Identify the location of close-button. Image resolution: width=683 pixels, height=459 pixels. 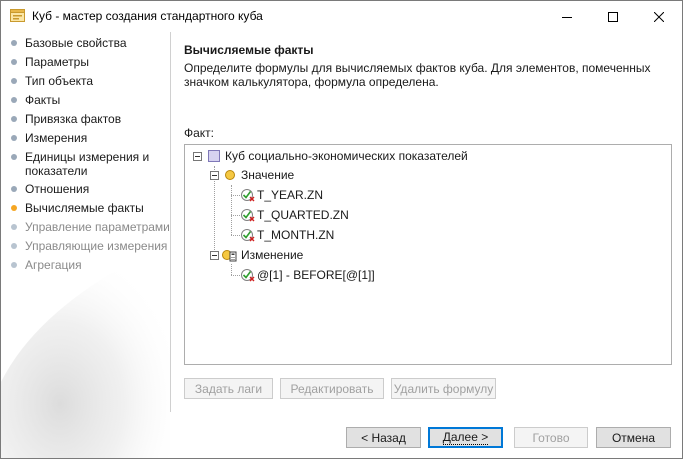
(659, 16).